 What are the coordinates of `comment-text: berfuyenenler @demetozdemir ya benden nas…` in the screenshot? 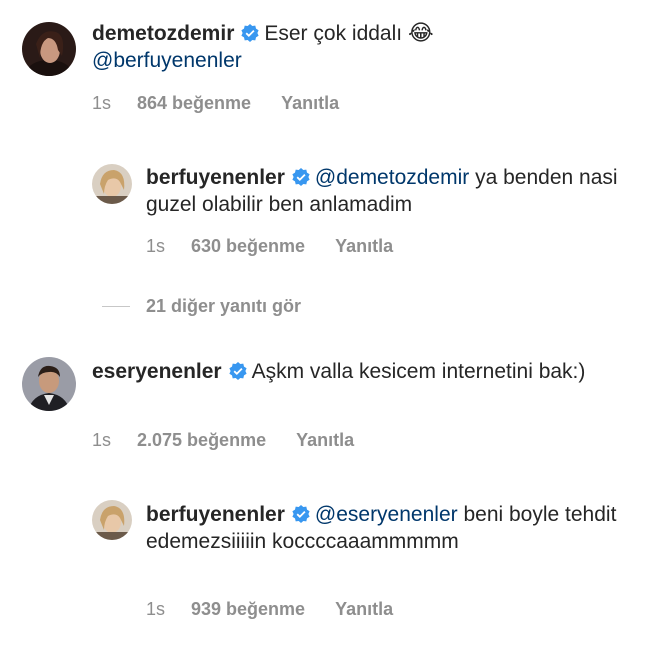 It's located at (383, 191).